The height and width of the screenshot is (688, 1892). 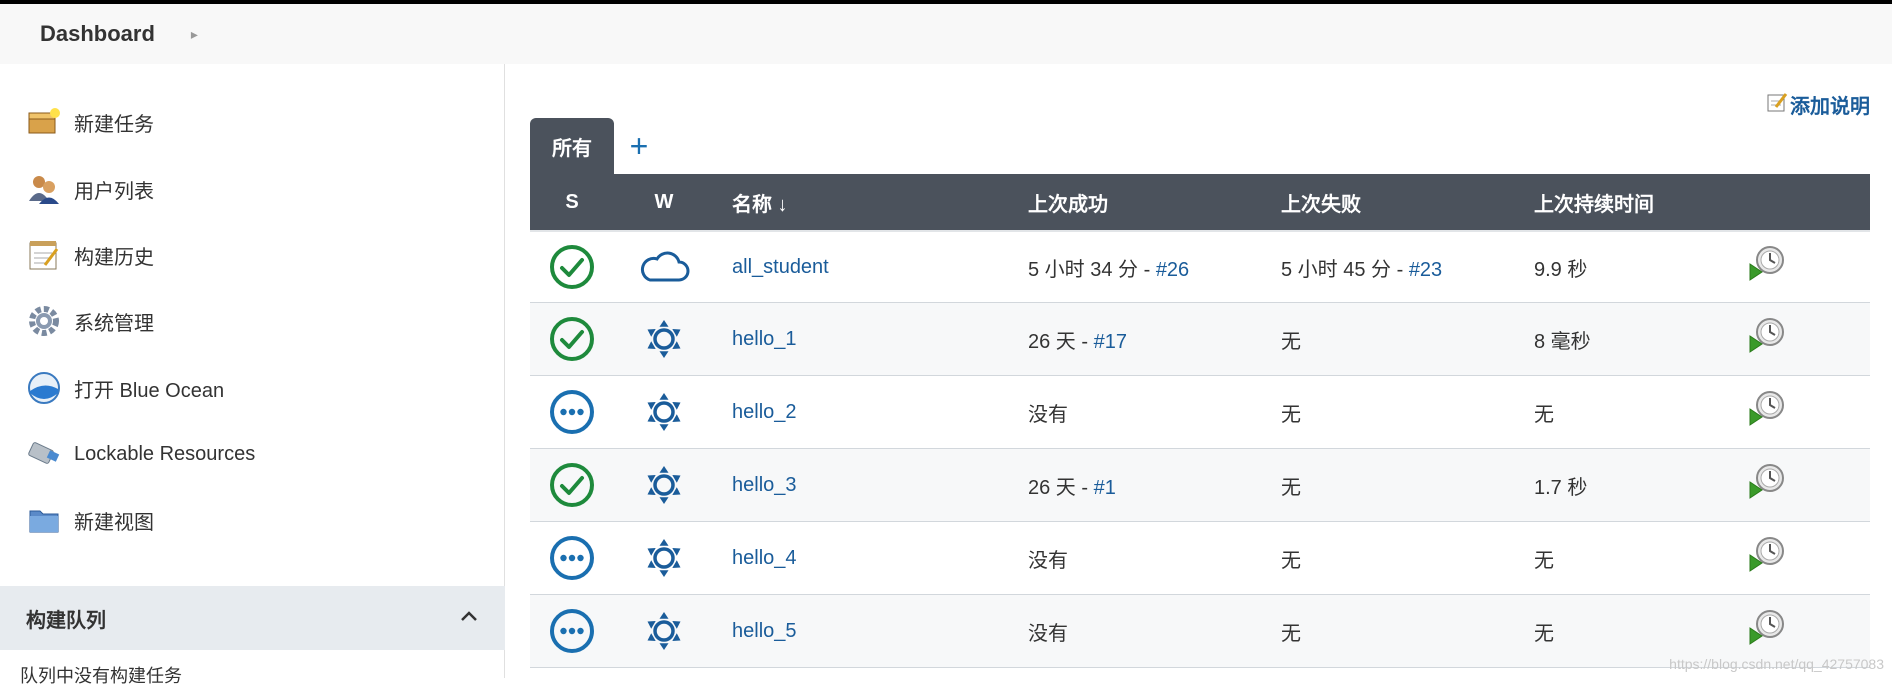 I want to click on col-name: 名称 ↓, so click(x=871, y=202).